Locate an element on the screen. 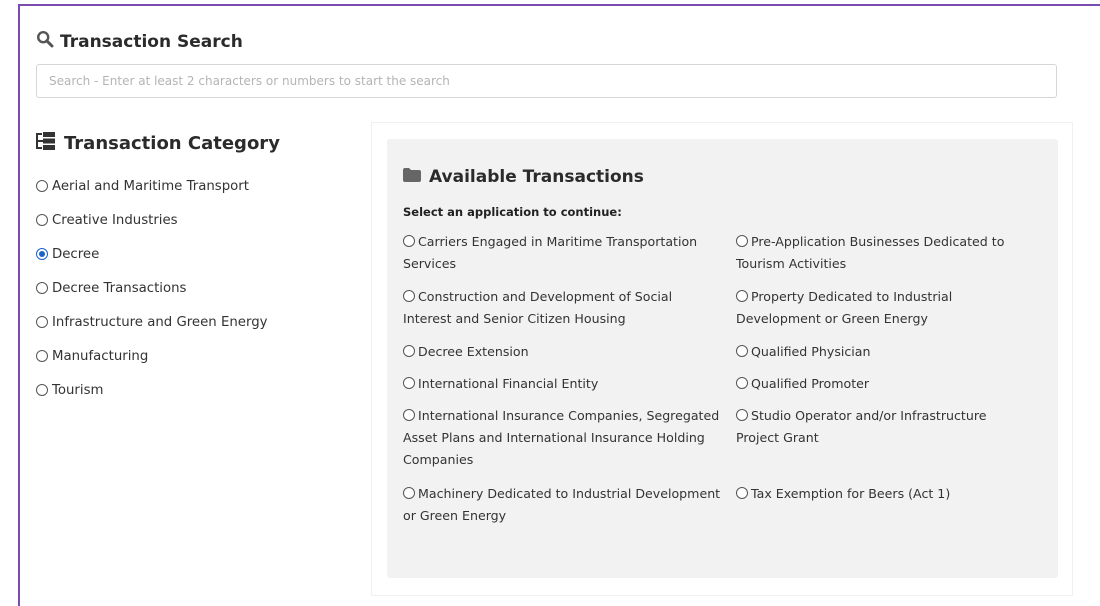 This screenshot has height=606, width=1100. category-option: Creative Industries is located at coordinates (152, 220).